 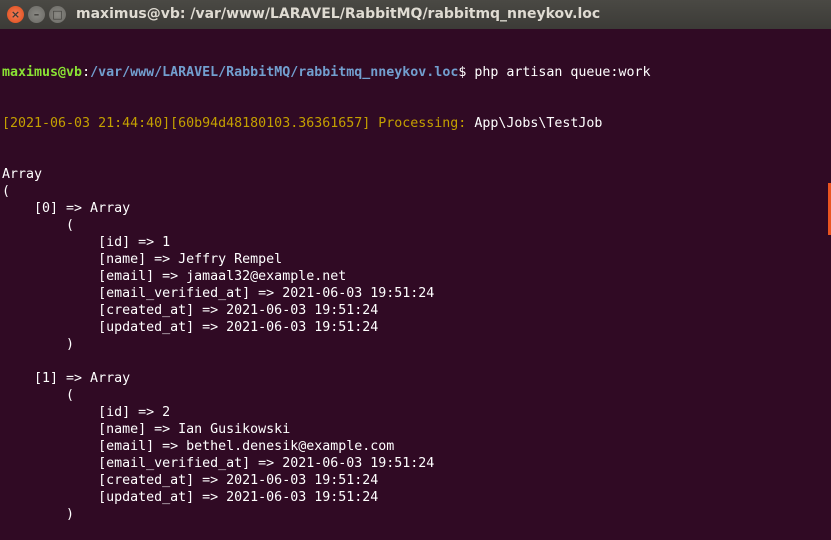 I want to click on command: php artisan queue:work, so click(x=562, y=72).